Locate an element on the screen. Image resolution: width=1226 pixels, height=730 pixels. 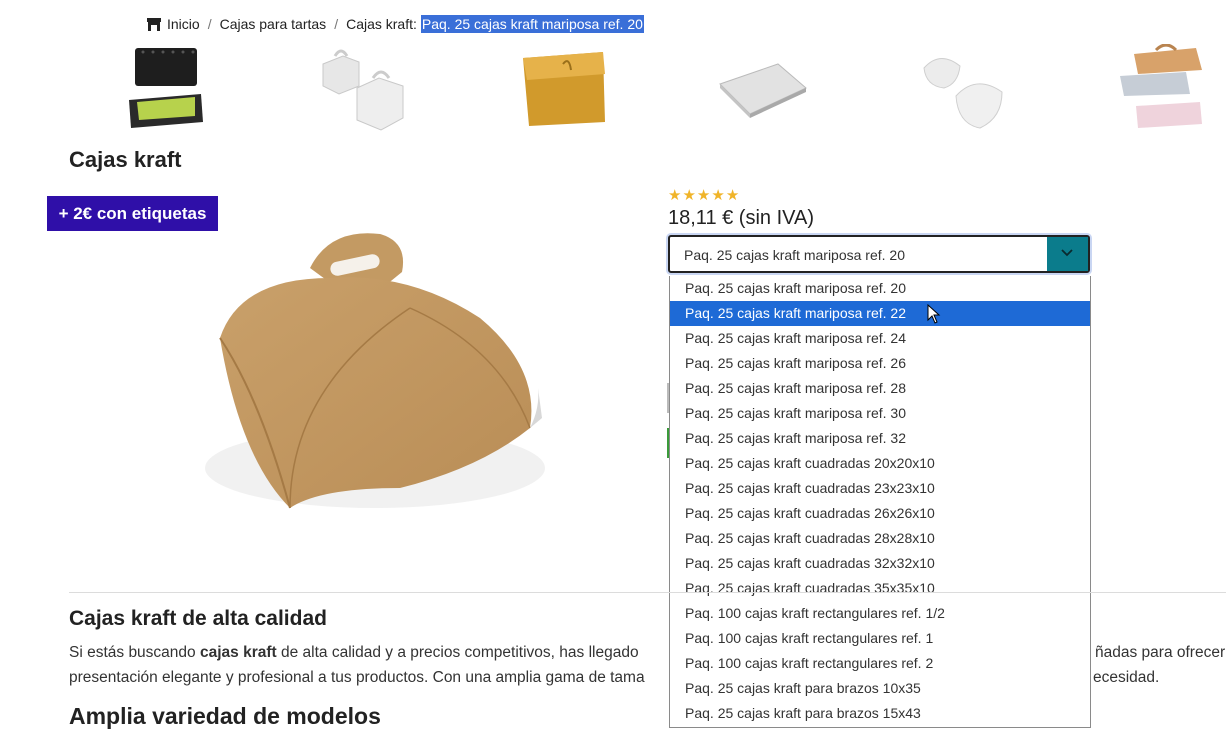
category-thumb-white-butterfly is located at coordinates (960, 89).